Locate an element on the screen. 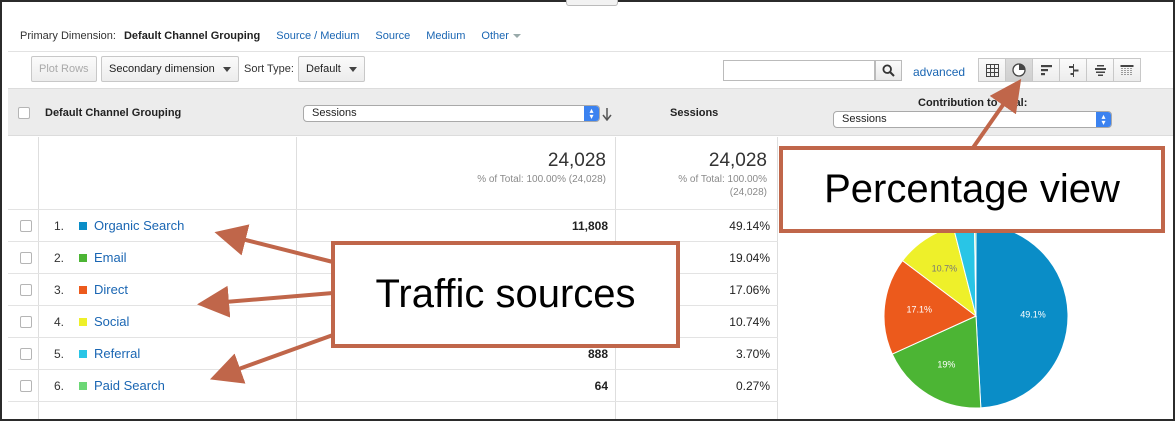  arrow-to-organic-search is located at coordinates (274, 244).